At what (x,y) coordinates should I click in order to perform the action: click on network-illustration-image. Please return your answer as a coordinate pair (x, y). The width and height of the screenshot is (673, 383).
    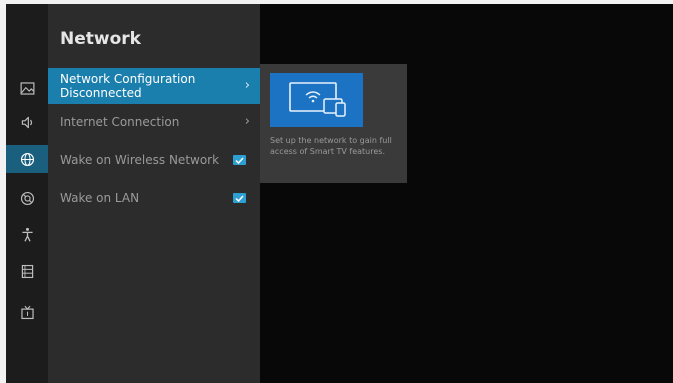
    Looking at the image, I should click on (316, 100).